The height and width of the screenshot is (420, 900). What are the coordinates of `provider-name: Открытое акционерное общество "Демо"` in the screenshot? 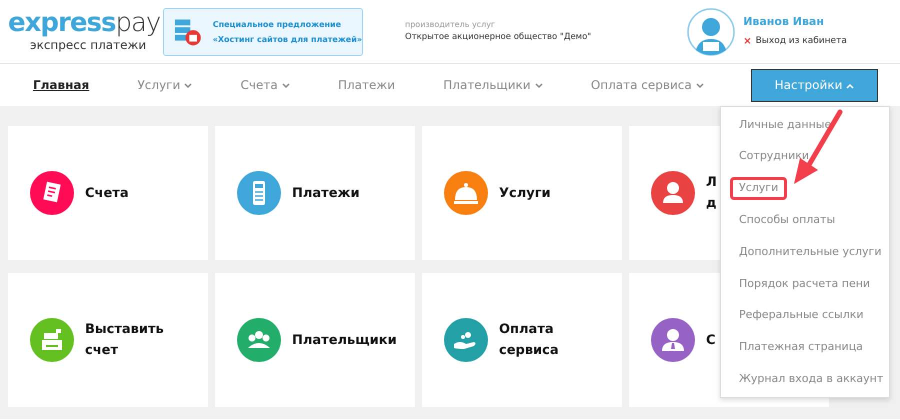 It's located at (498, 37).